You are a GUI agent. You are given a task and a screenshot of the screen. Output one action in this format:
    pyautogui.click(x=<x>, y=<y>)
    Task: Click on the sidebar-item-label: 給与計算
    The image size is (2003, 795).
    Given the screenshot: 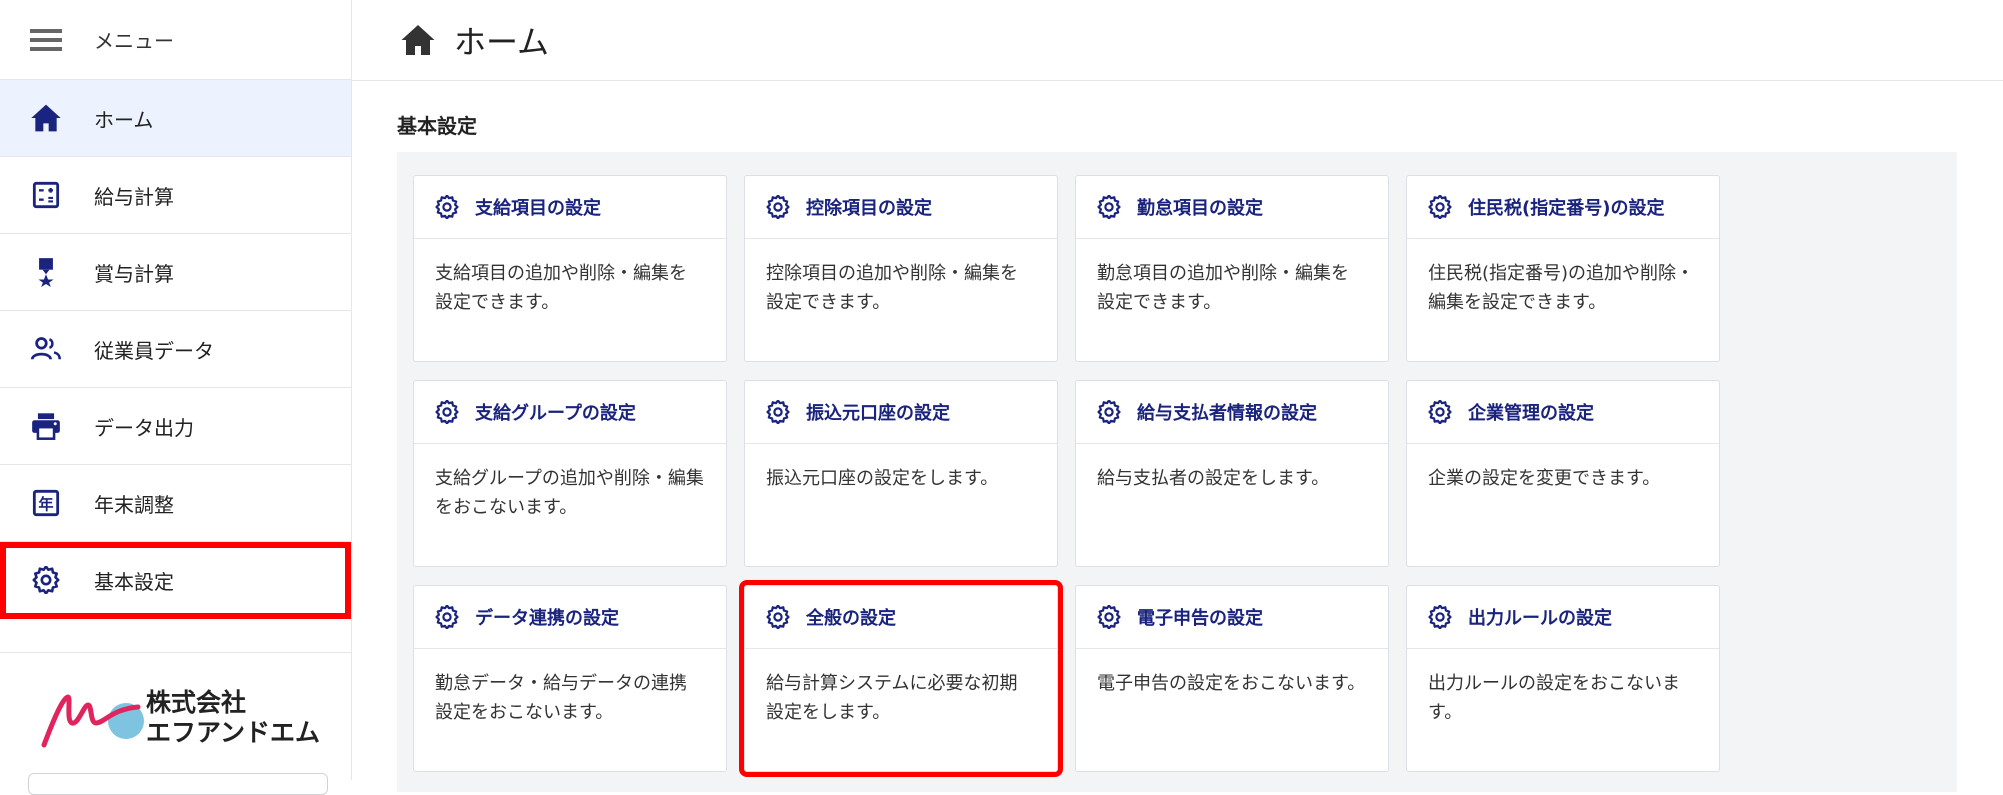 What is the action you would take?
    pyautogui.click(x=134, y=196)
    